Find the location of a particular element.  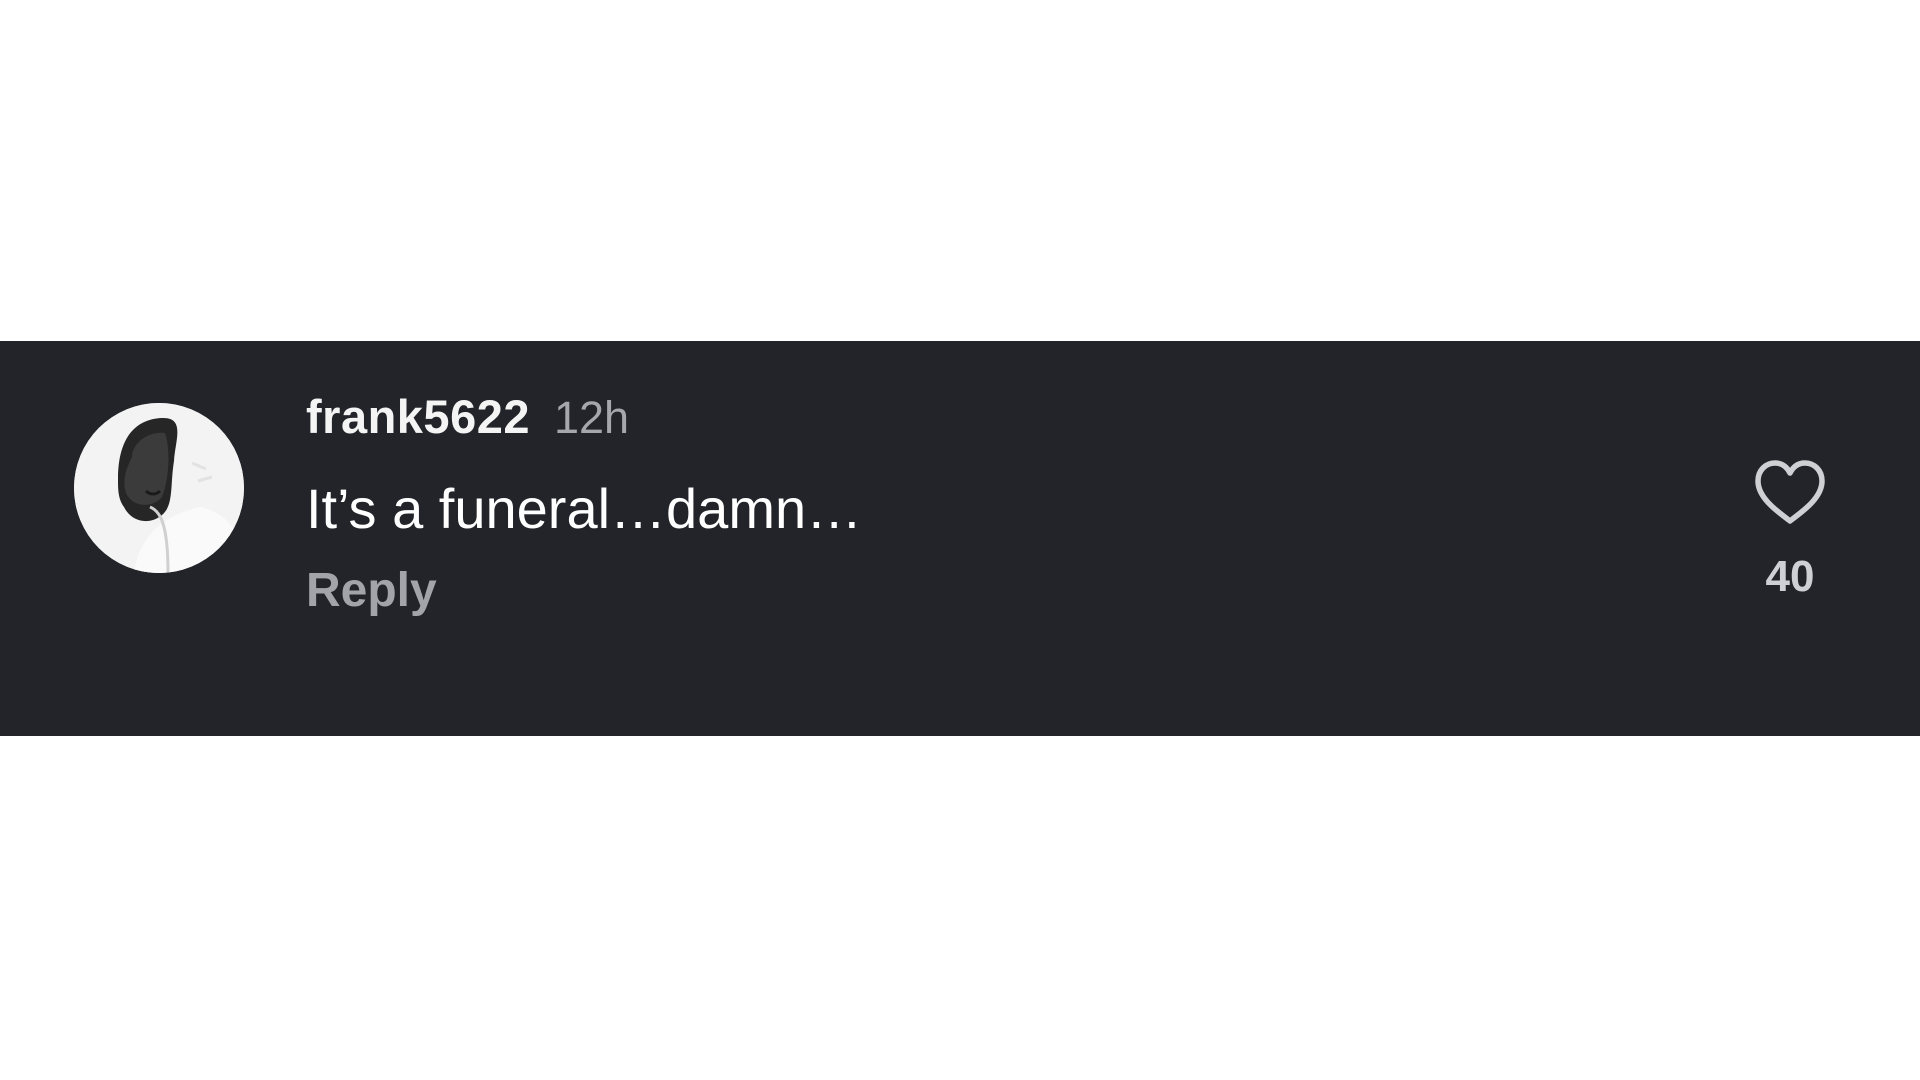

like-count: 40 is located at coordinates (1790, 576).